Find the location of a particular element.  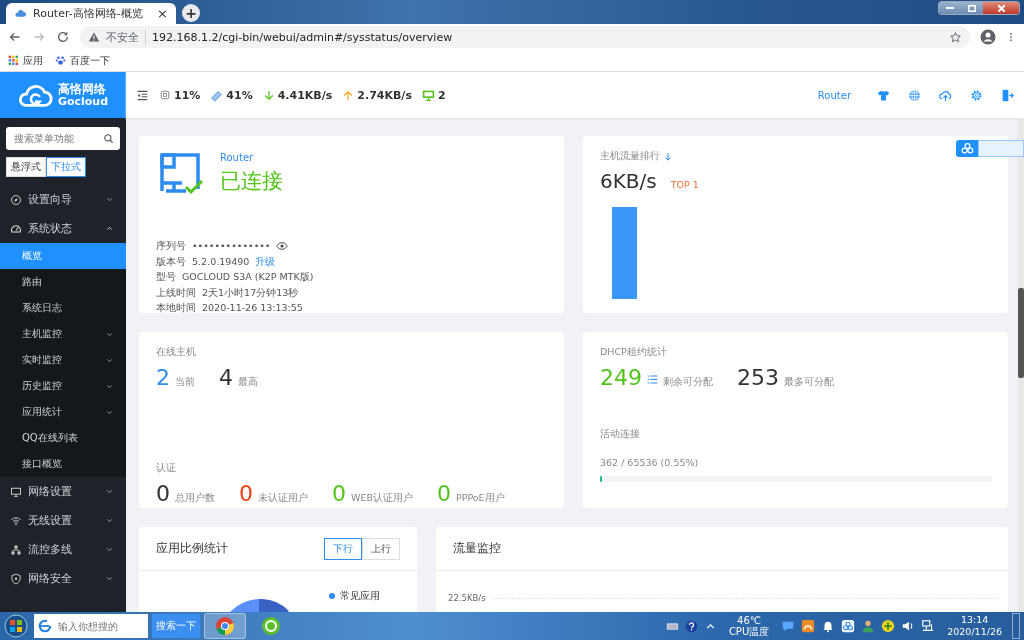

cloud-icon is located at coordinates (848, 626).